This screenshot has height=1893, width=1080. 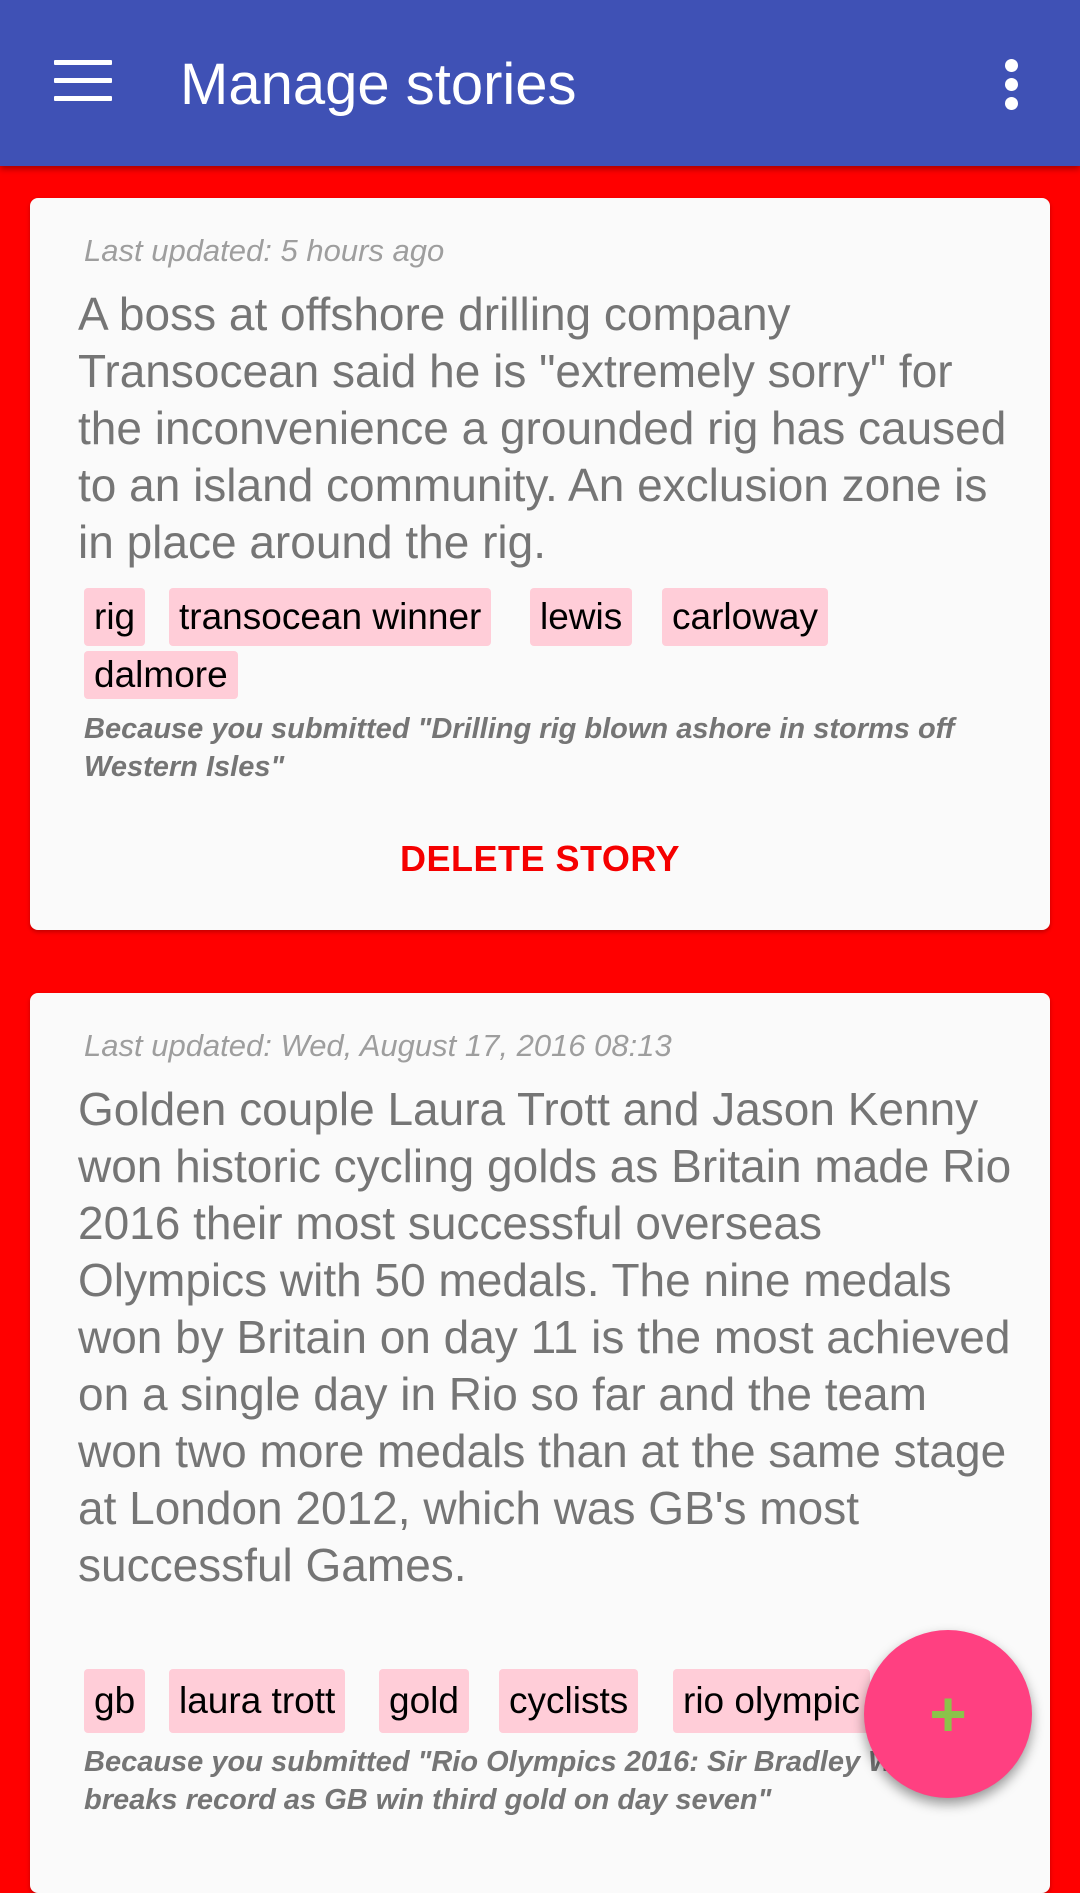 What do you see at coordinates (161, 675) in the screenshot?
I see `tag-chip: dalmore` at bounding box center [161, 675].